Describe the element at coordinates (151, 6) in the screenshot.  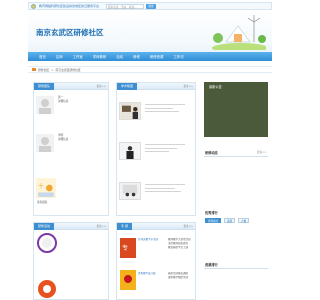
I see `search-button: 搜索` at that location.